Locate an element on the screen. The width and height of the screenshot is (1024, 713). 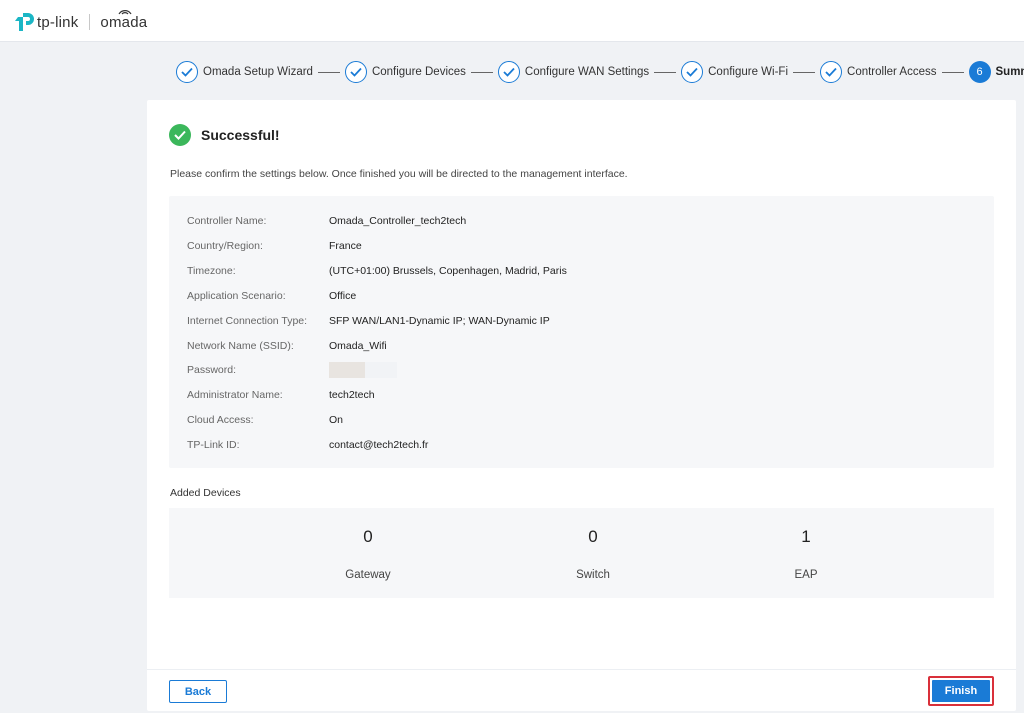
step-configure-devices: Configure Devices is located at coordinates (405, 72).